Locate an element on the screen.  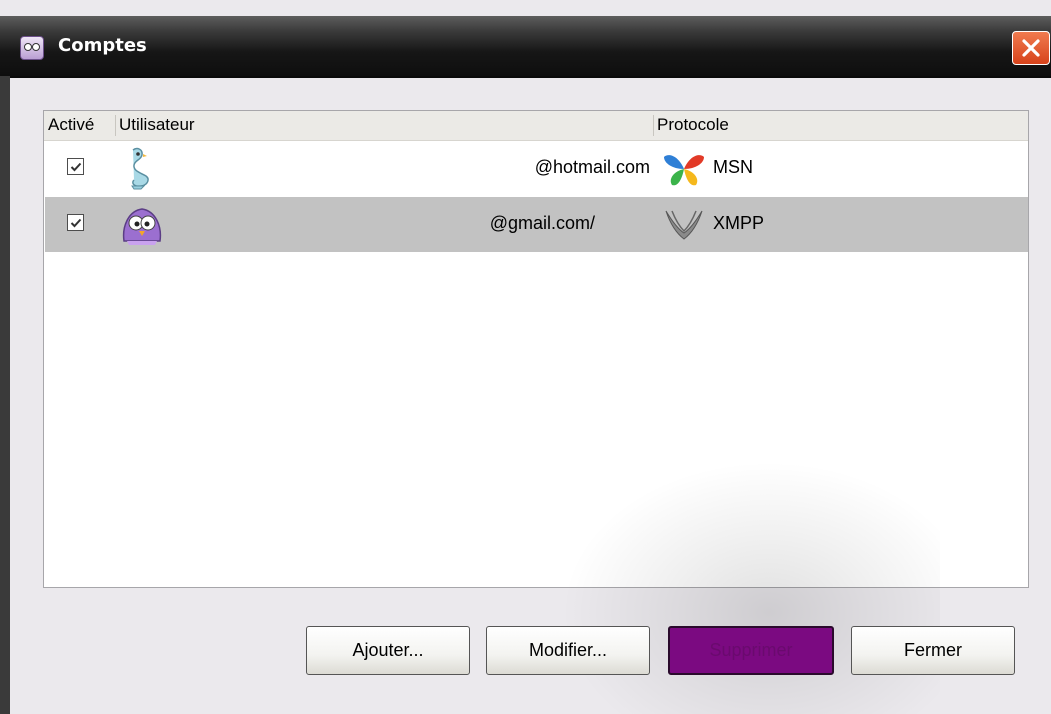
account-protocol: MSN is located at coordinates (733, 167).